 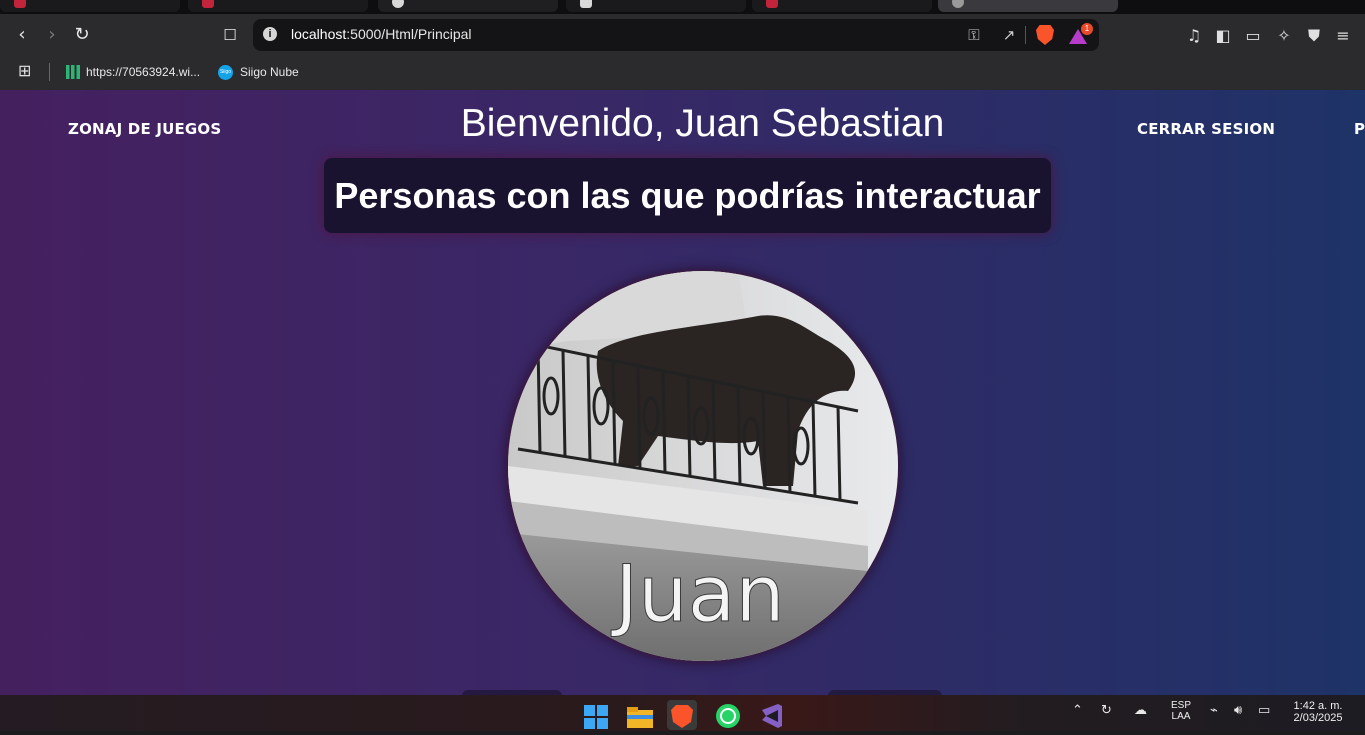 I want to click on sidebar-icon: ◧, so click(x=1223, y=36).